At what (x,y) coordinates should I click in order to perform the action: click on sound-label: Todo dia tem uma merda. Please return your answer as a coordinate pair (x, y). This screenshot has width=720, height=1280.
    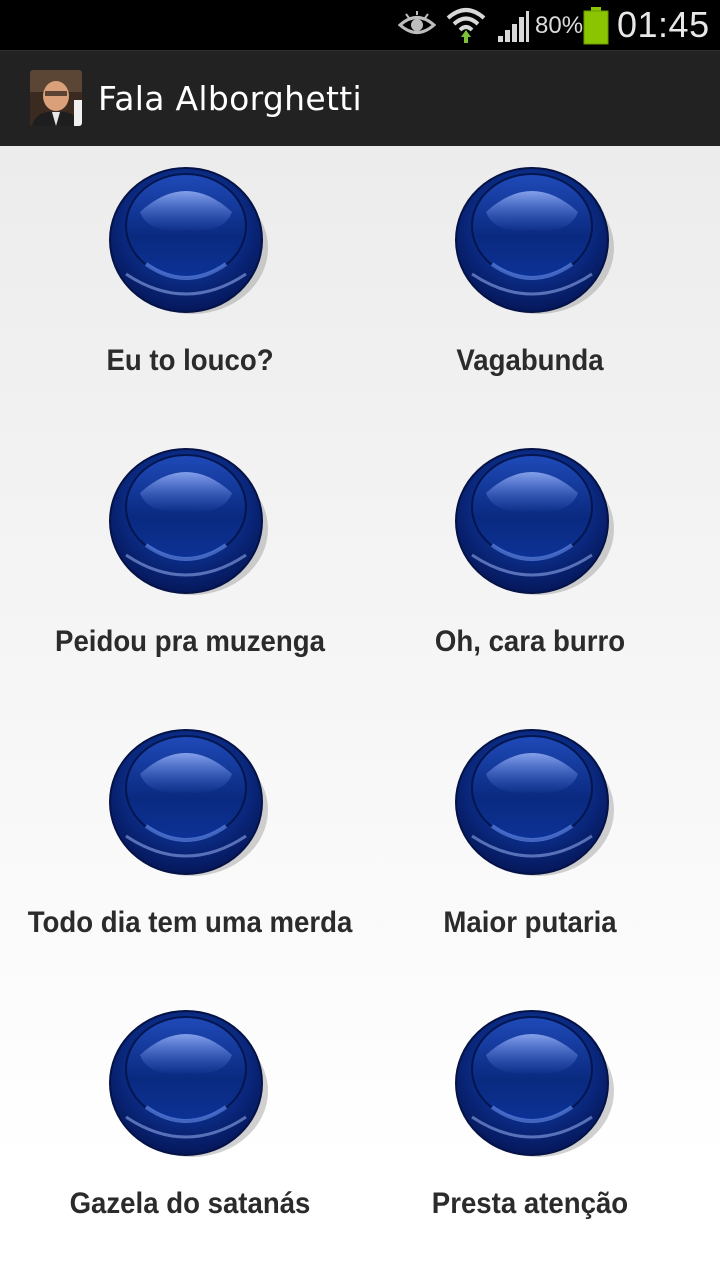
    Looking at the image, I should click on (190, 922).